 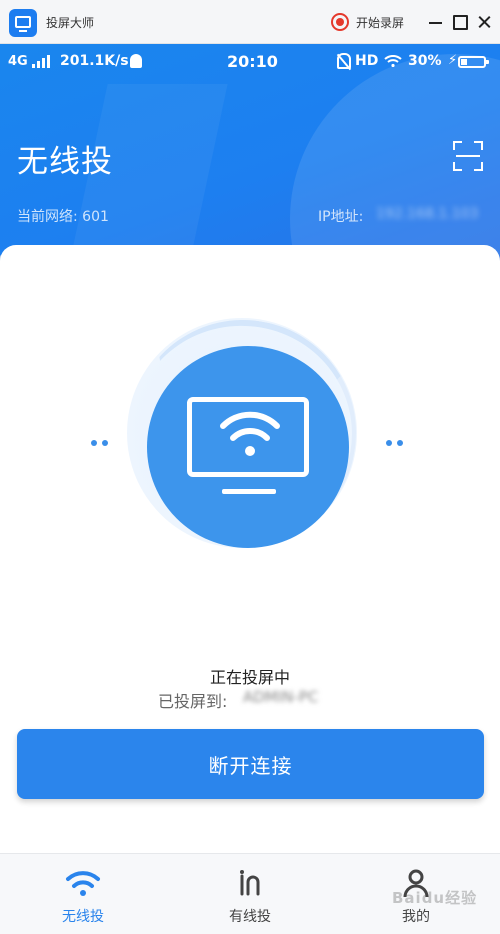 What do you see at coordinates (367, 61) in the screenshot?
I see `hd-indicator: HD` at bounding box center [367, 61].